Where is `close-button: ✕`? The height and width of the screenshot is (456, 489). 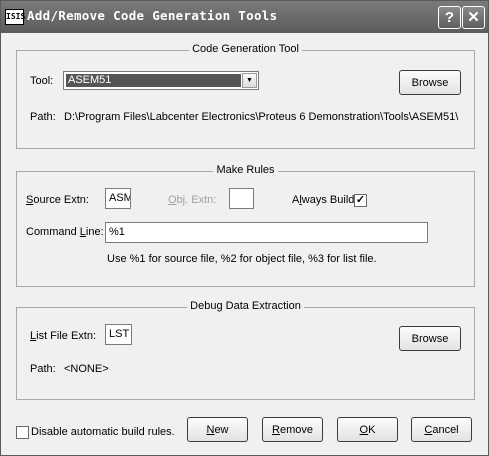
close-button: ✕ is located at coordinates (473, 17).